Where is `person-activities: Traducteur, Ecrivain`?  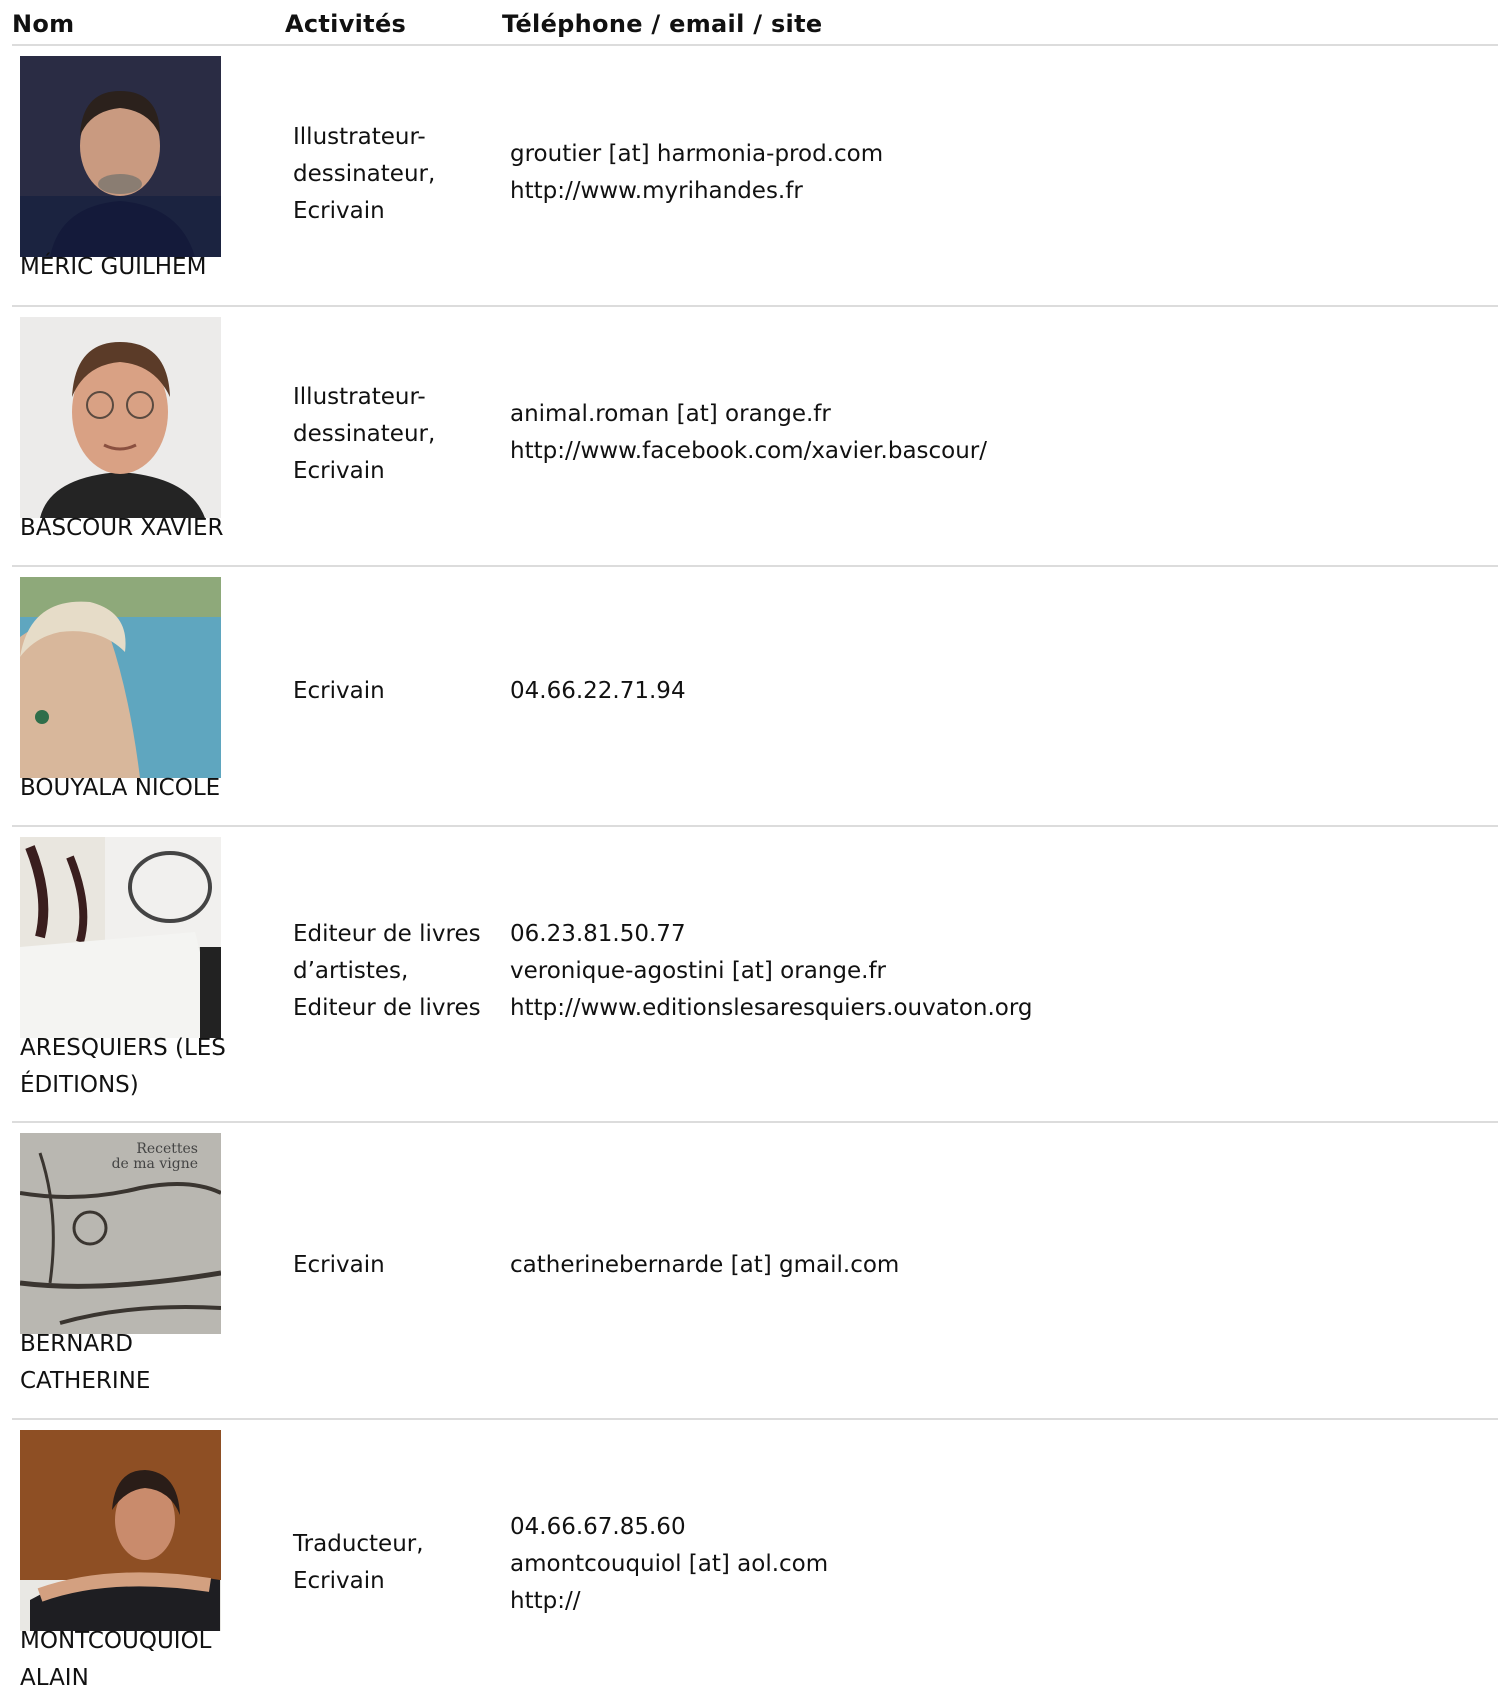 person-activities: Traducteur, Ecrivain is located at coordinates (358, 1562).